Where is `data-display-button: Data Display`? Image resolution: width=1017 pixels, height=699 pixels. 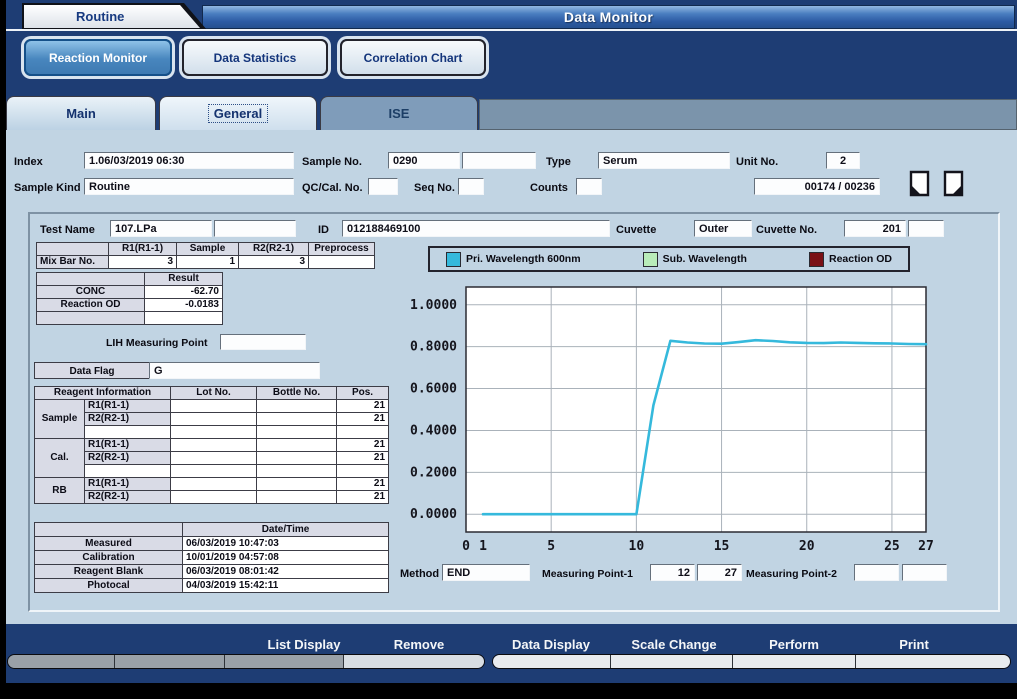
data-display-button: Data Display is located at coordinates (551, 644).